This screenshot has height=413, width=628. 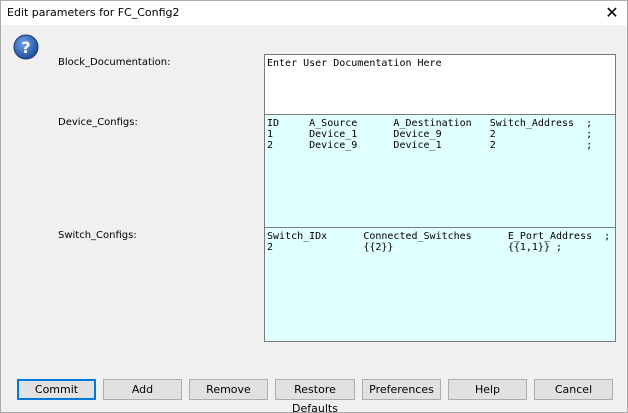 I want to click on switch-configs-label: Switch_Configs:, so click(x=97, y=235).